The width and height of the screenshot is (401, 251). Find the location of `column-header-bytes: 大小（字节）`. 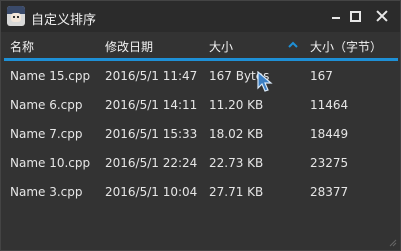

column-header-bytes: 大小（字节） is located at coordinates (346, 46).